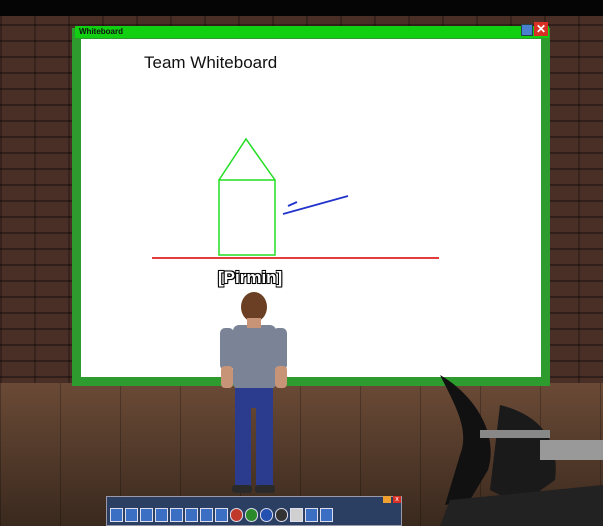 The image size is (603, 526). Describe the element at coordinates (266, 515) in the screenshot. I see `color-blue-button` at that location.